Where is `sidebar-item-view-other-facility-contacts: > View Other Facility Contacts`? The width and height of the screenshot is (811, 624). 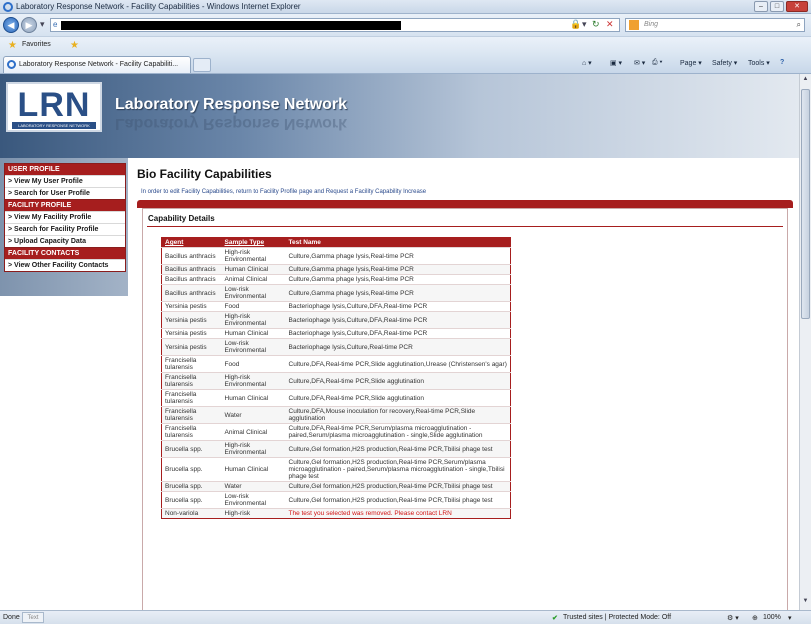 sidebar-item-view-other-facility-contacts: > View Other Facility Contacts is located at coordinates (65, 265).